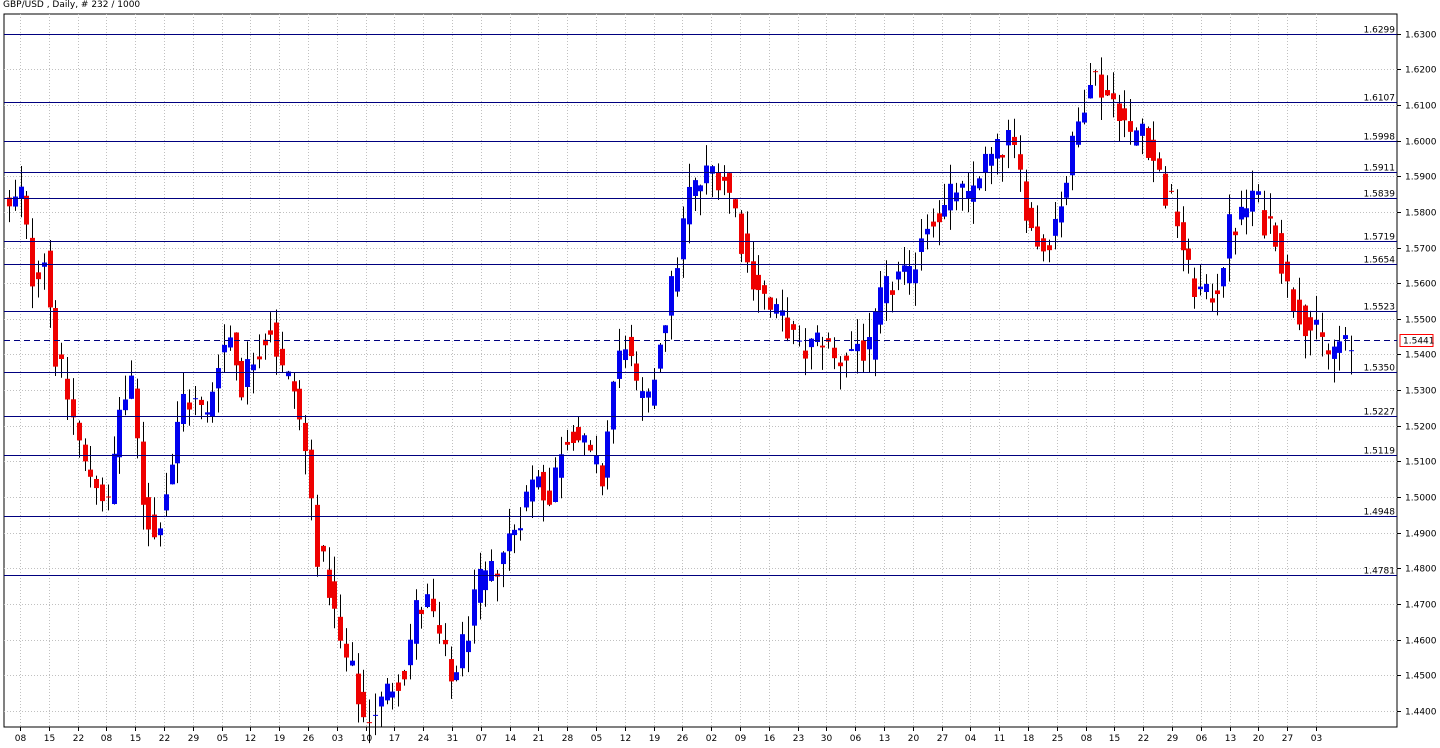  I want to click on x-tick-label: 27, so click(1287, 739).